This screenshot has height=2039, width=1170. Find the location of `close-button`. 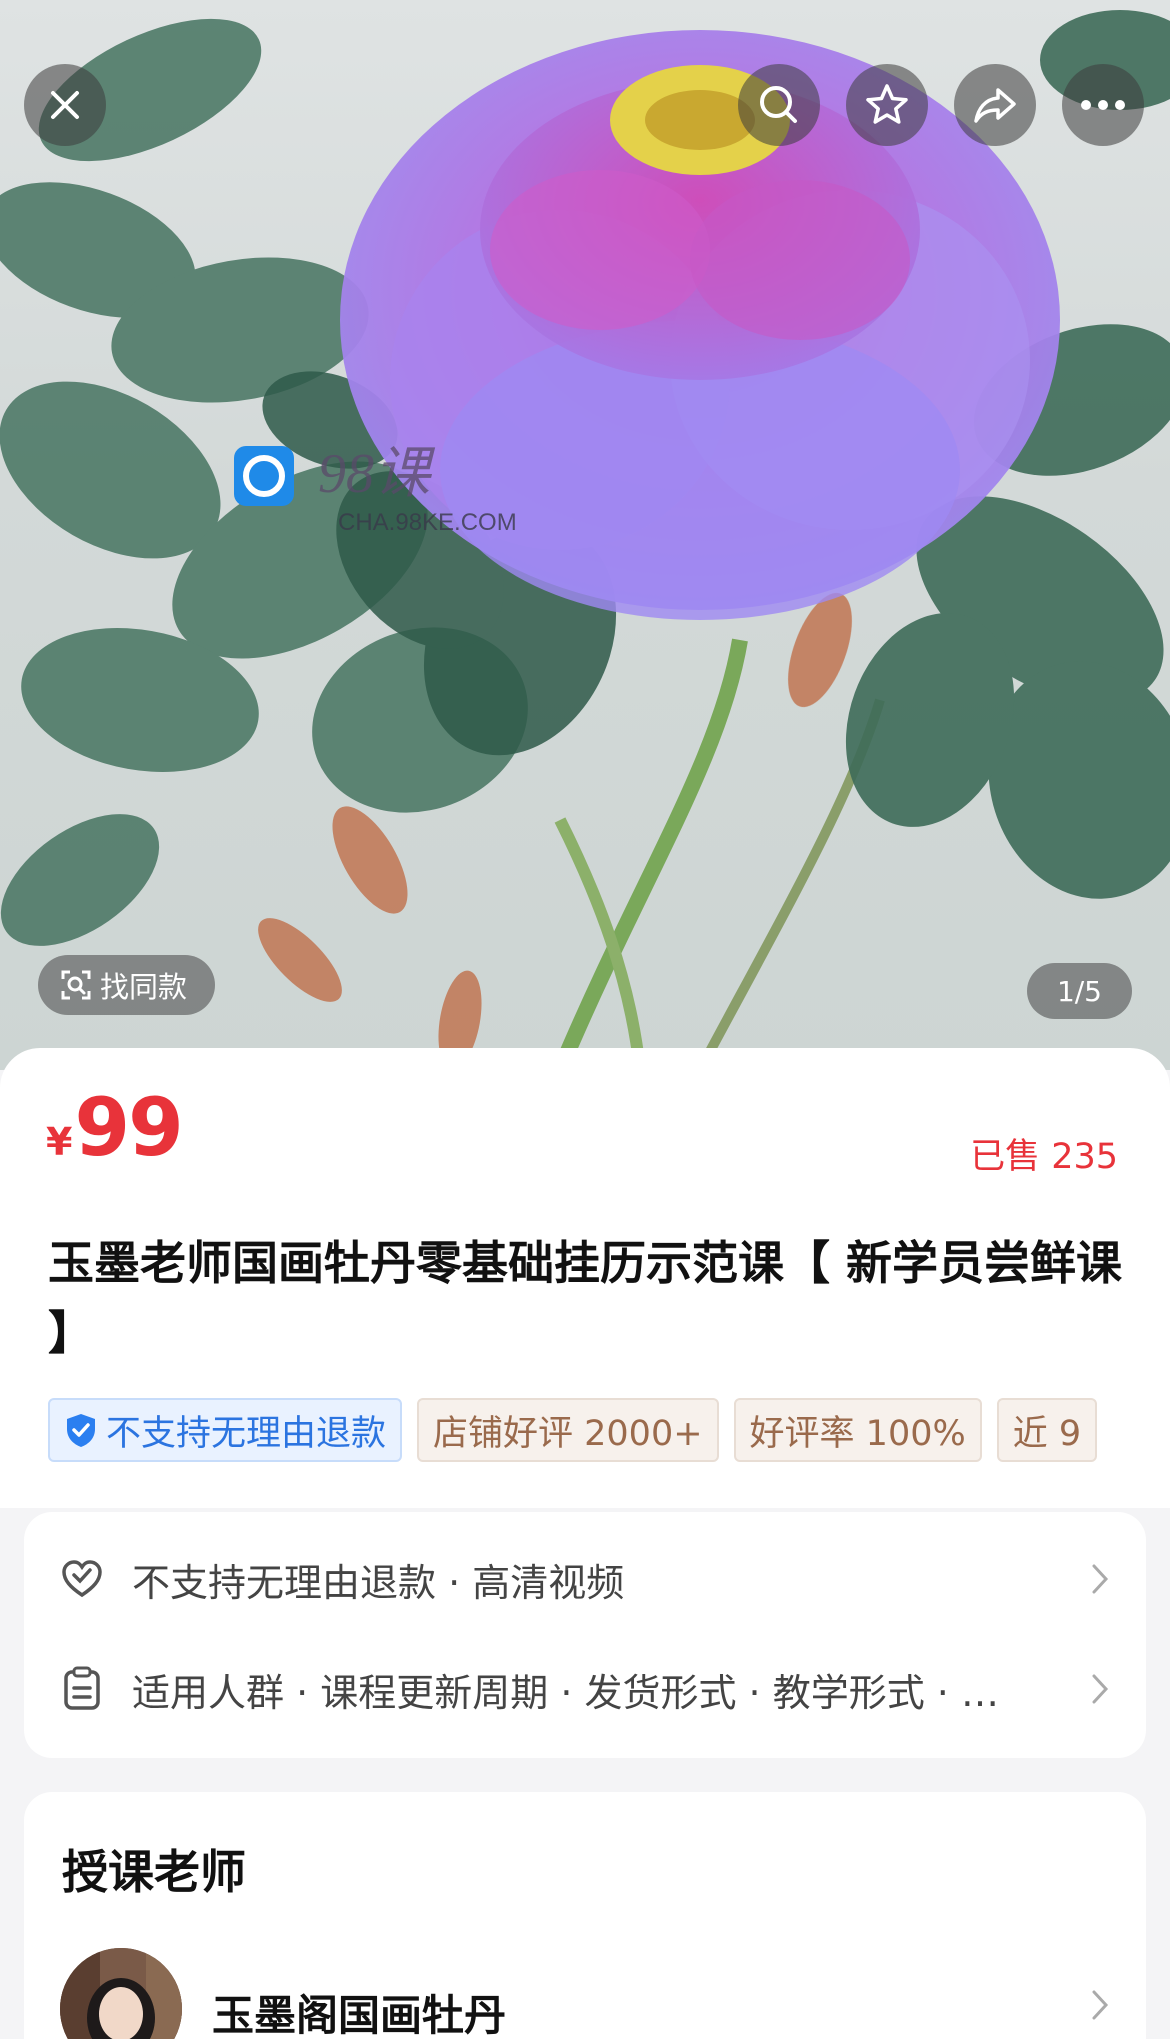

close-button is located at coordinates (65, 105).